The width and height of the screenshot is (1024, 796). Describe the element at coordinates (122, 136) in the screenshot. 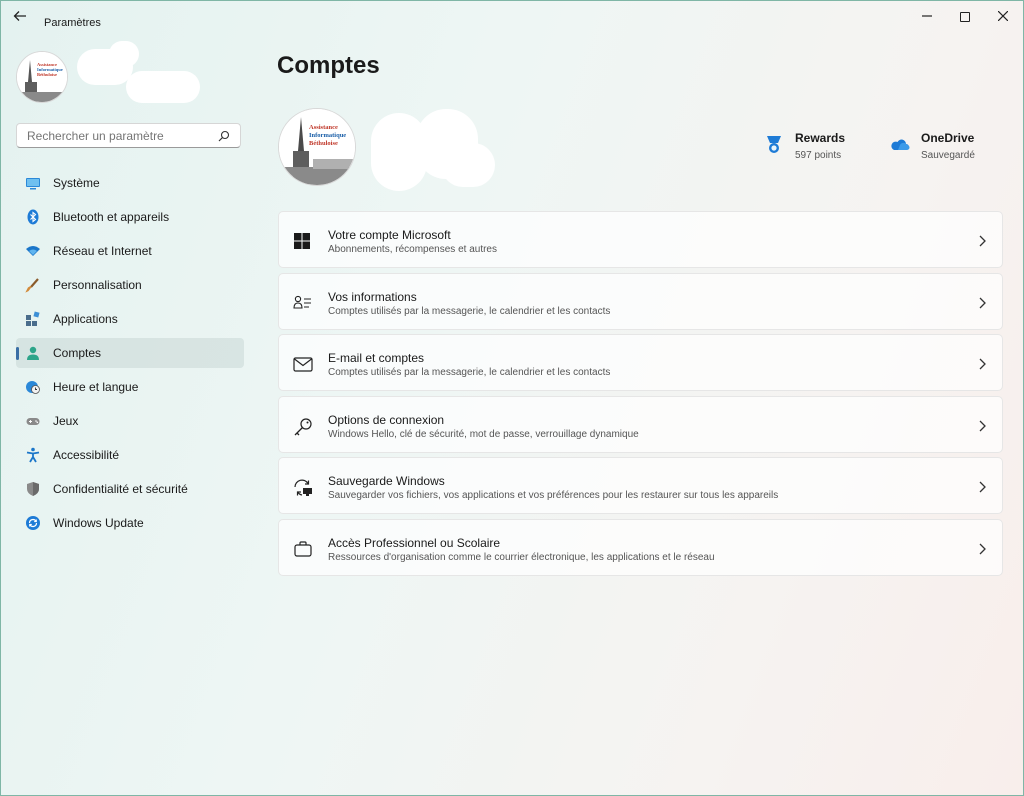

I see `search-input` at that location.